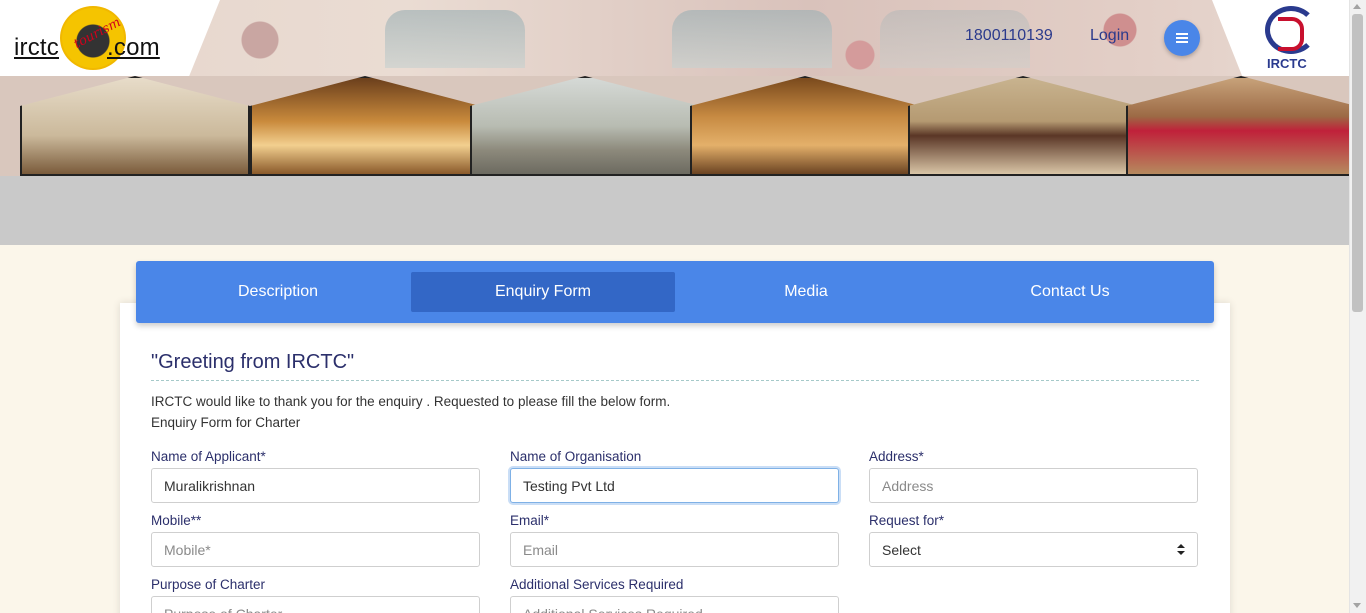 The height and width of the screenshot is (613, 1366). I want to click on organisation-label: Name of Organisation, so click(576, 456).